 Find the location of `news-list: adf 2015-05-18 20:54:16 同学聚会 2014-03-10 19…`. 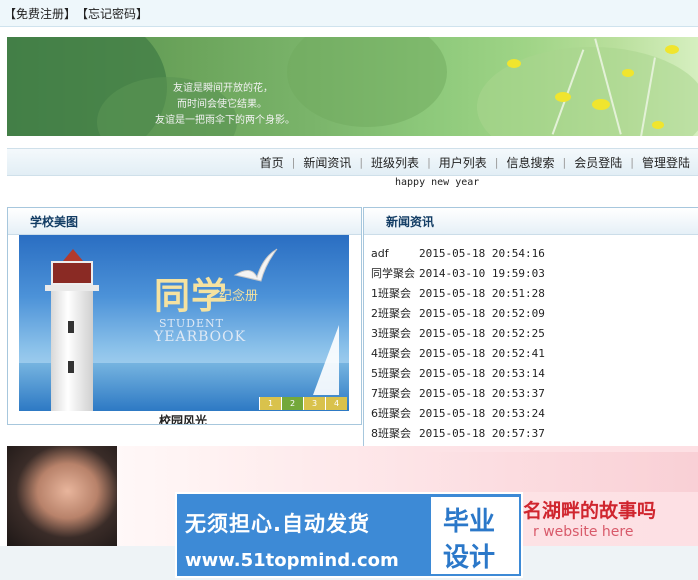

news-list: adf 2015-05-18 20:54:16 同学聚会 2014-03-10 19… is located at coordinates (458, 343).